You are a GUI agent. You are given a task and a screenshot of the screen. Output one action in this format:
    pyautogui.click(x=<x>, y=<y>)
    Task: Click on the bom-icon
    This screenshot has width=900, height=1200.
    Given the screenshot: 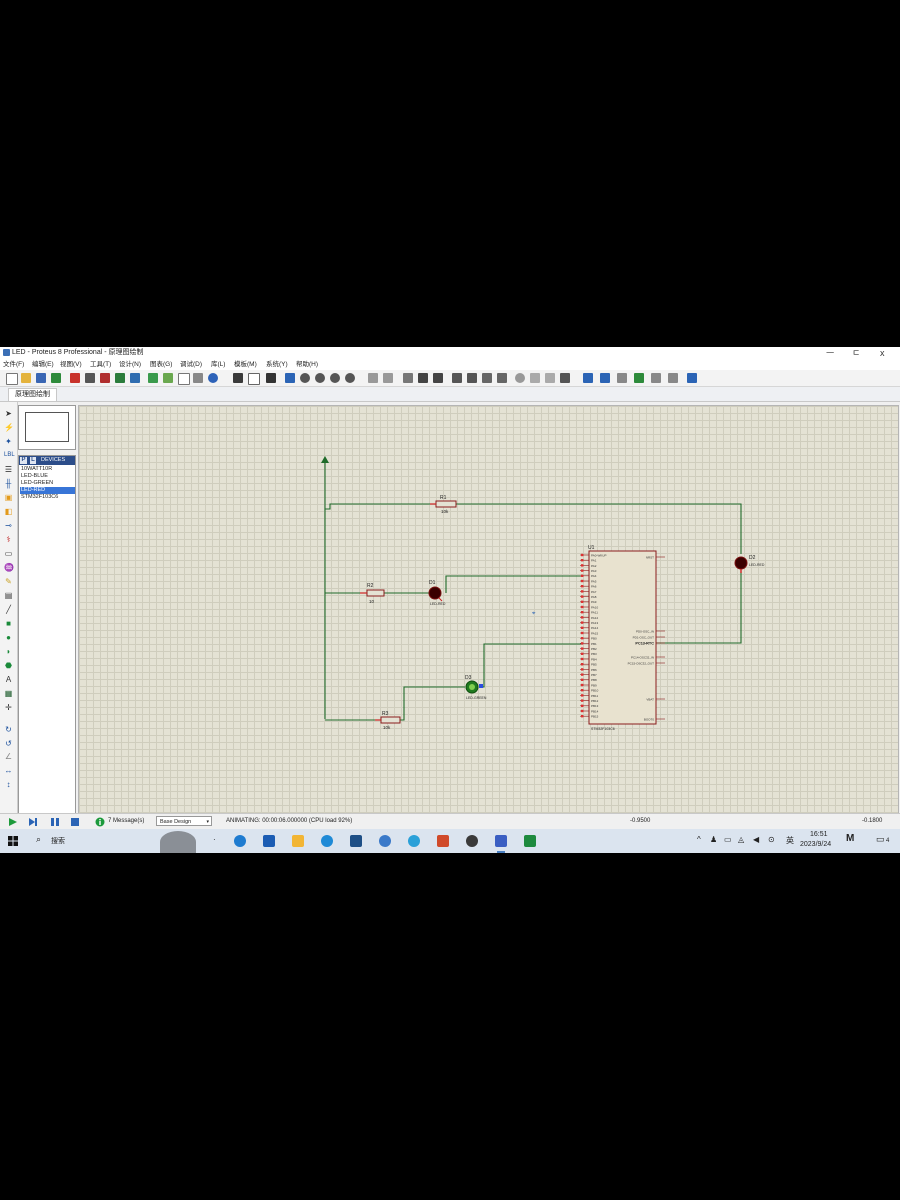 What is the action you would take?
    pyautogui.click(x=153, y=378)
    